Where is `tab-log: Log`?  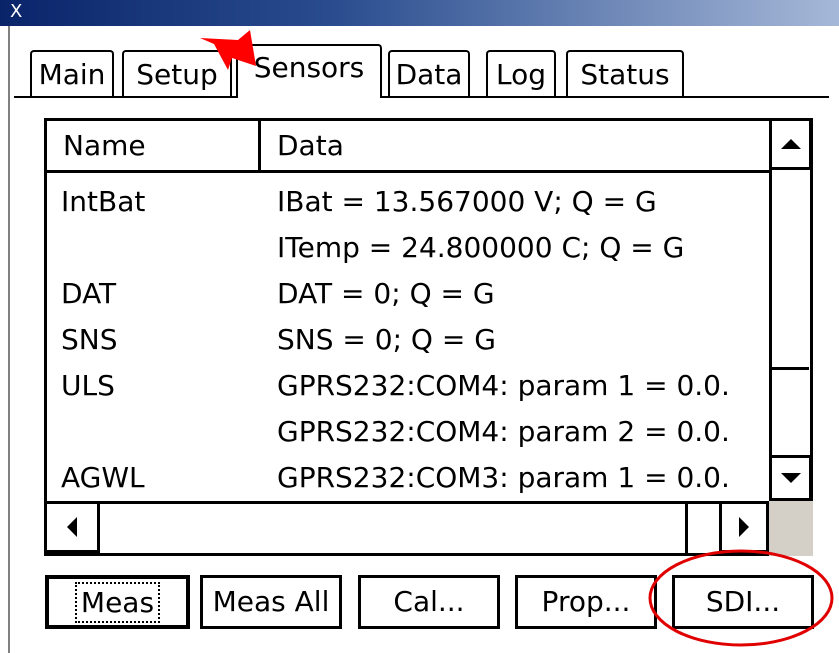
tab-log: Log is located at coordinates (521, 74).